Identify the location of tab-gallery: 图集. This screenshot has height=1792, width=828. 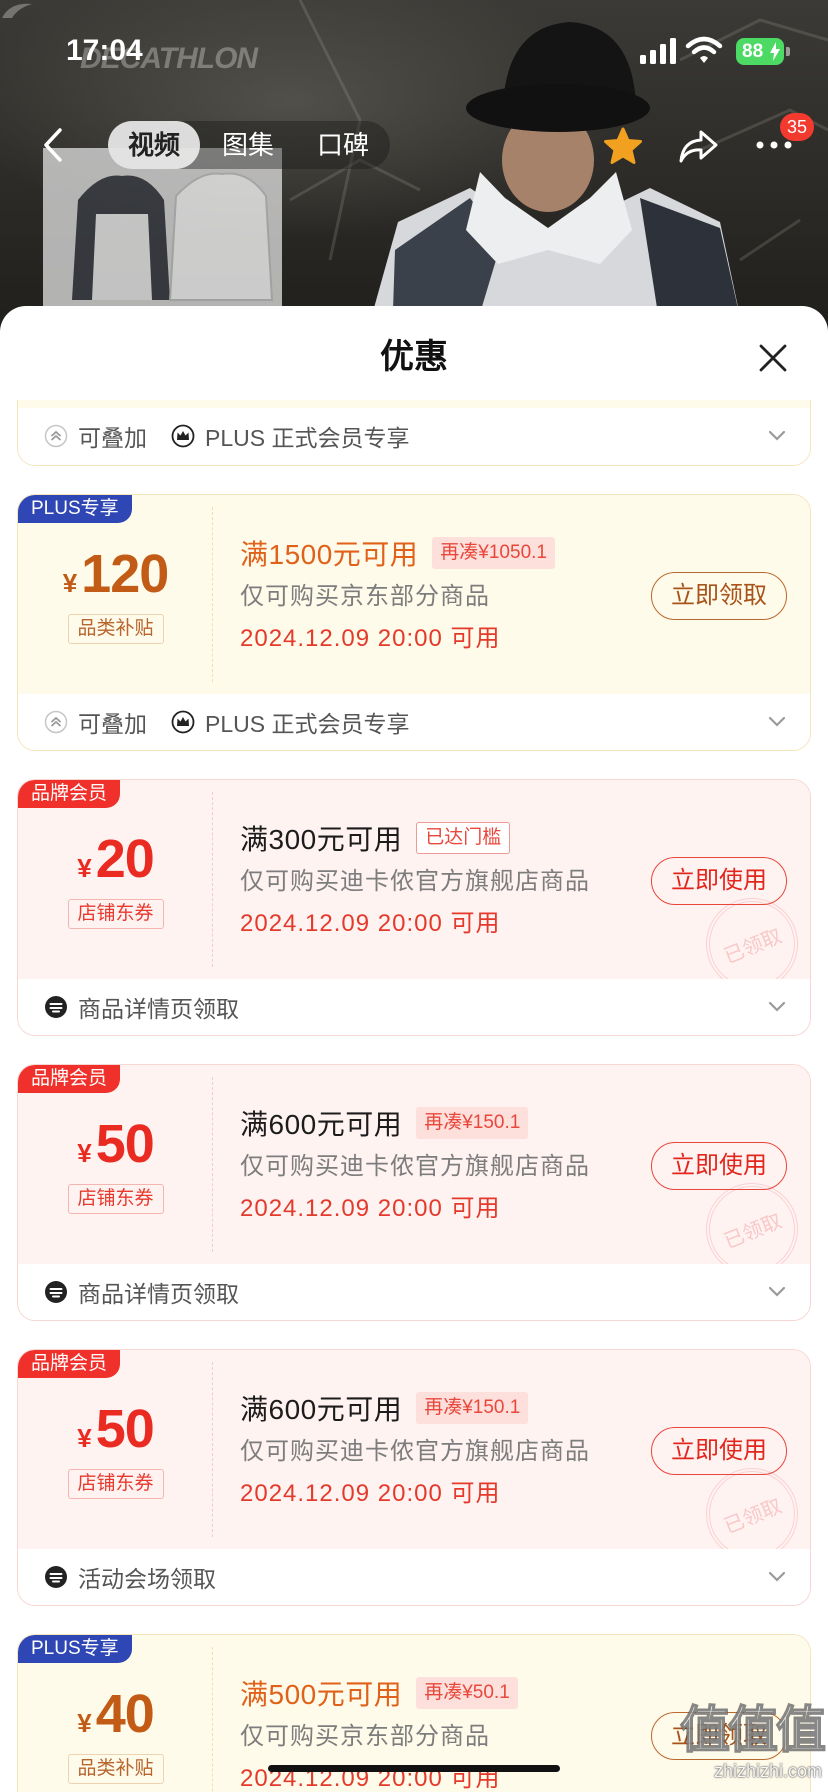
(248, 145).